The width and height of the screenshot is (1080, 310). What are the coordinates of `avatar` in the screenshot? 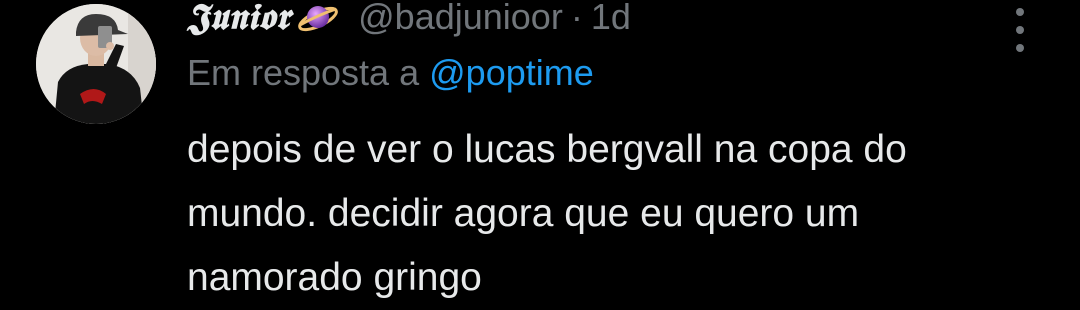 It's located at (96, 64).